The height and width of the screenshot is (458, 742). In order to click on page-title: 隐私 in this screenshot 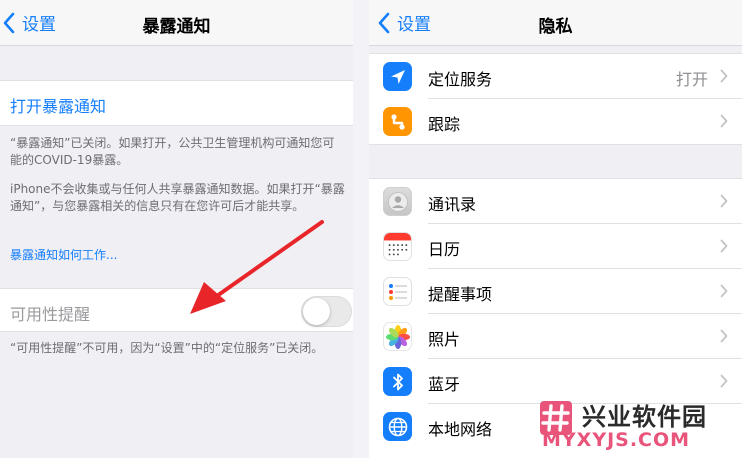, I will do `click(555, 27)`.